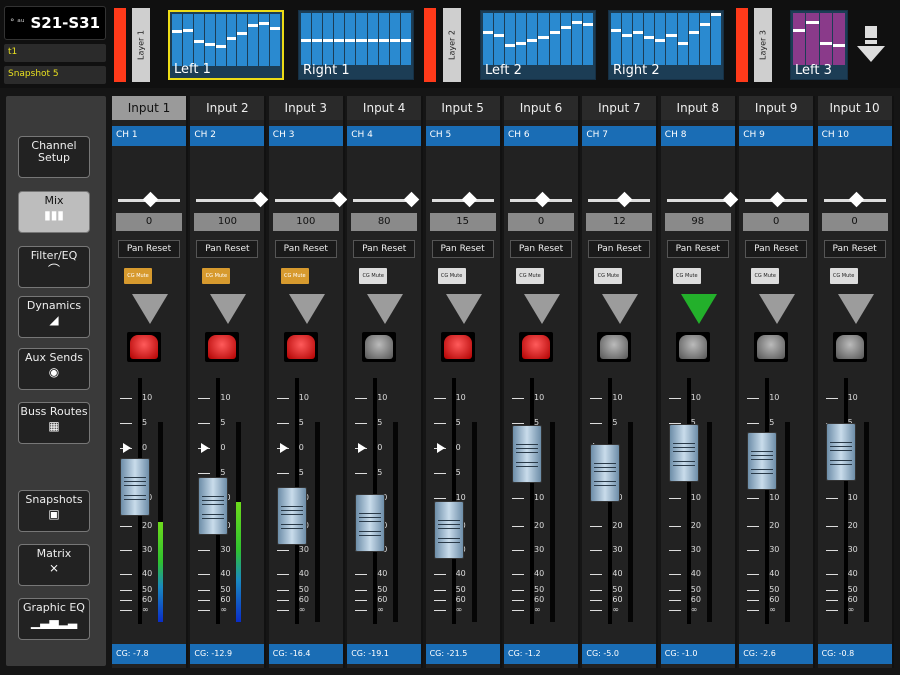 Image resolution: width=900 pixels, height=675 pixels. What do you see at coordinates (149, 108) in the screenshot?
I see `channel-name-button: Input 1` at bounding box center [149, 108].